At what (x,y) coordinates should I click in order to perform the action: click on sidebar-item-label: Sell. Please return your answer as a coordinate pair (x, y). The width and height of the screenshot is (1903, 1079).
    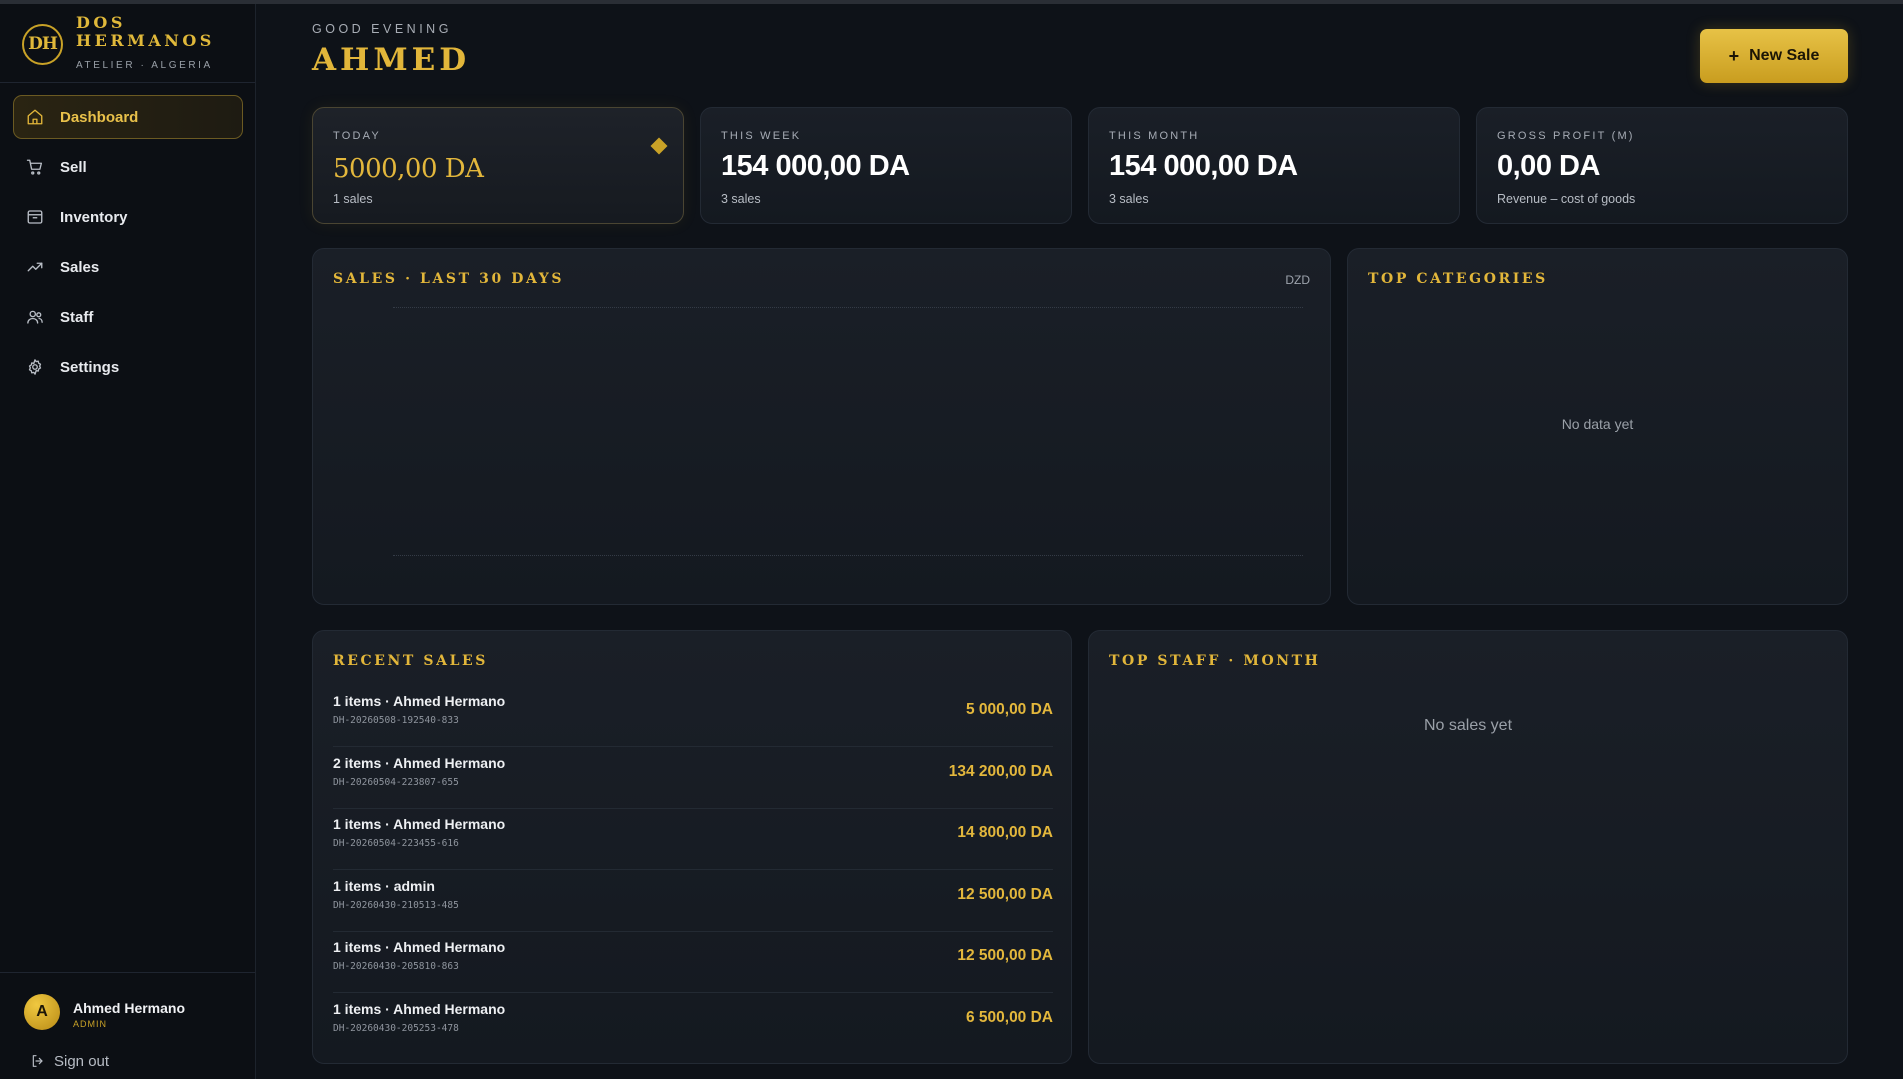
    Looking at the image, I should click on (73, 167).